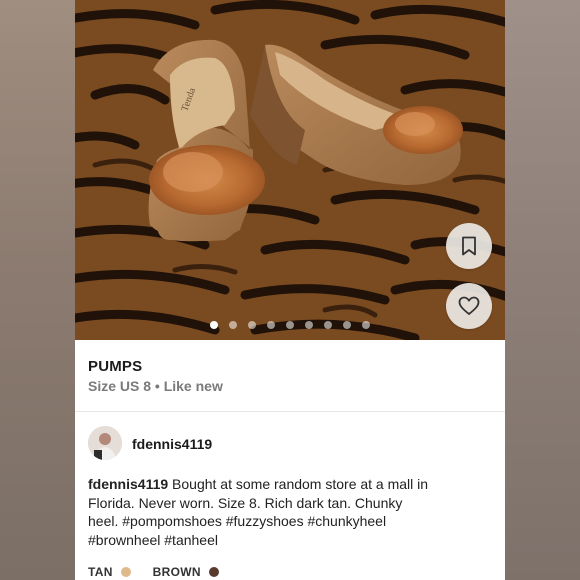 Image resolution: width=580 pixels, height=580 pixels. I want to click on heart-icon, so click(469, 305).